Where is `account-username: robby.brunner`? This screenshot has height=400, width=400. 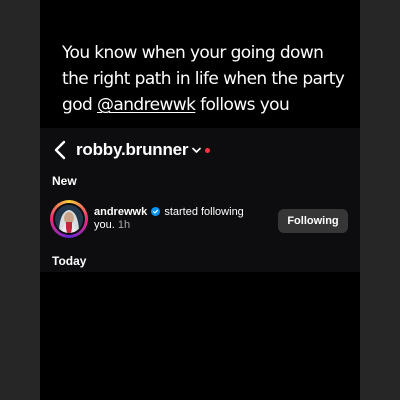 account-username: robby.brunner is located at coordinates (132, 150).